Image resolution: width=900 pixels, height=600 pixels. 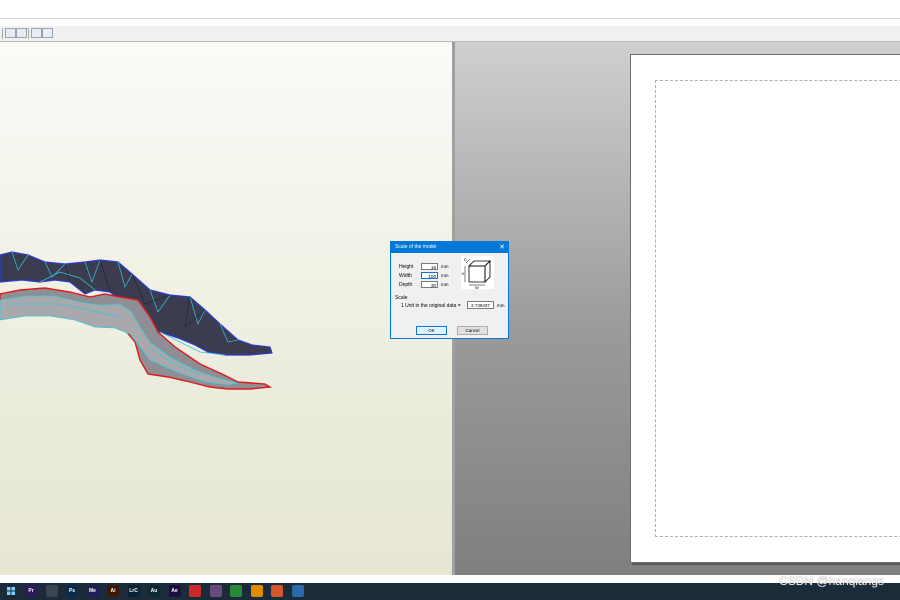 I want to click on taskbar-premiere-pro-icon: Pr, so click(x=31, y=591).